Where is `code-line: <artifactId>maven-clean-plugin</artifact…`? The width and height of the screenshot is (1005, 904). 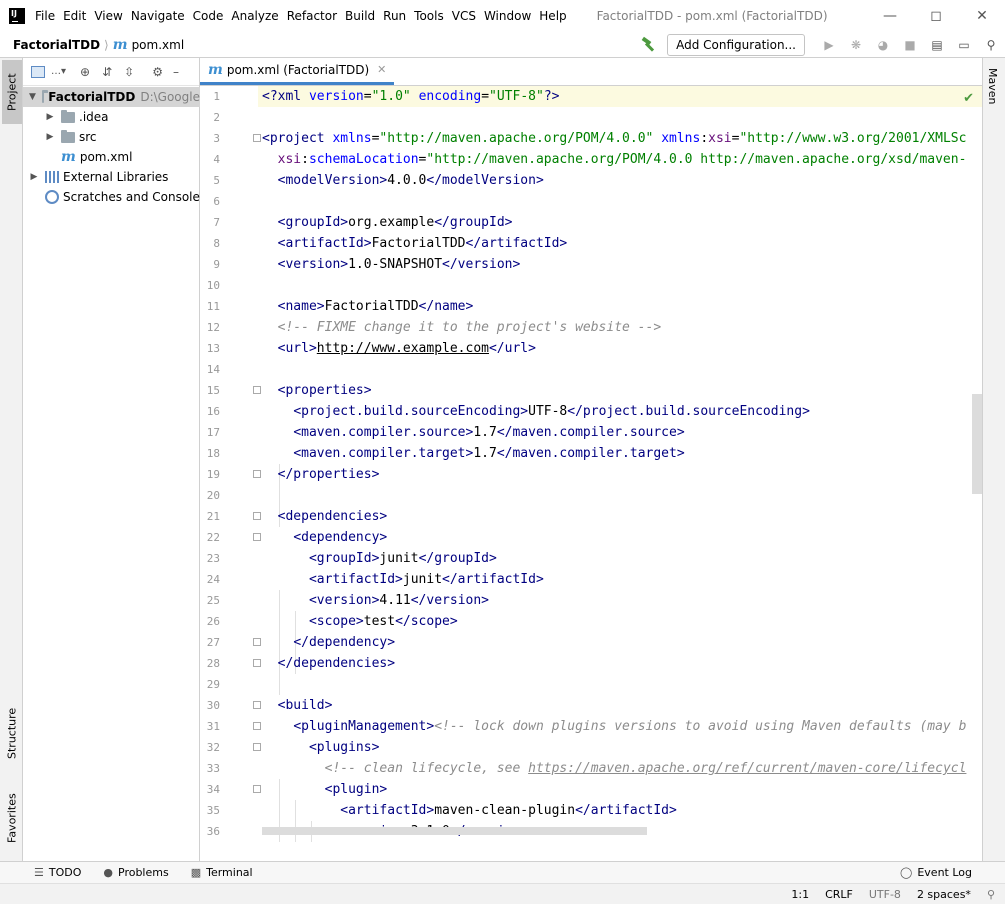
code-line: <artifactId>maven-clean-plugin</artifact… is located at coordinates (508, 810).